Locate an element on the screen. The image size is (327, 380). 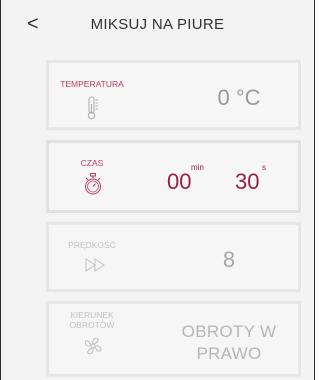
direction-value: OBROTY W PRAWO is located at coordinates (229, 343).